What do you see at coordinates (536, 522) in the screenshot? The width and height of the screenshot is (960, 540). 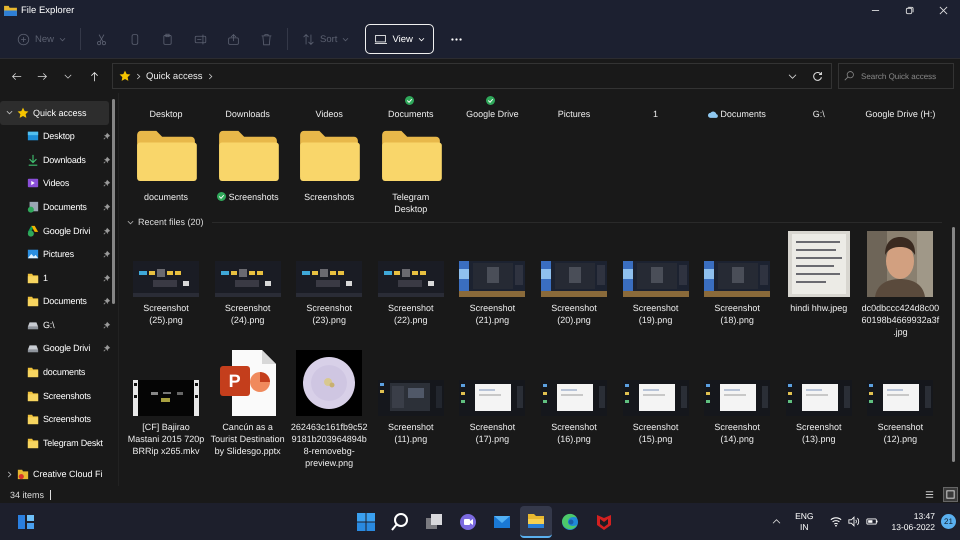 I see `explorer-button` at bounding box center [536, 522].